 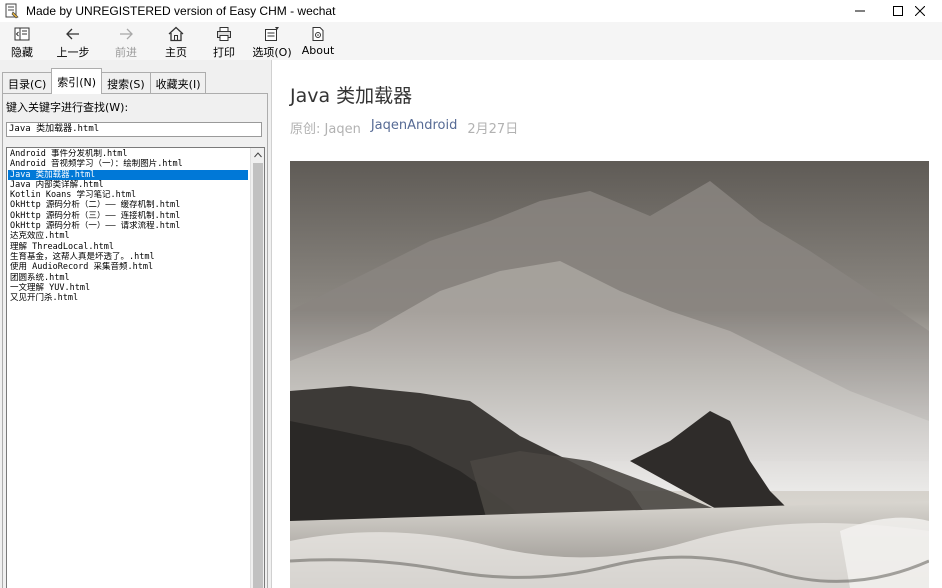 I want to click on home-icon, so click(x=176, y=34).